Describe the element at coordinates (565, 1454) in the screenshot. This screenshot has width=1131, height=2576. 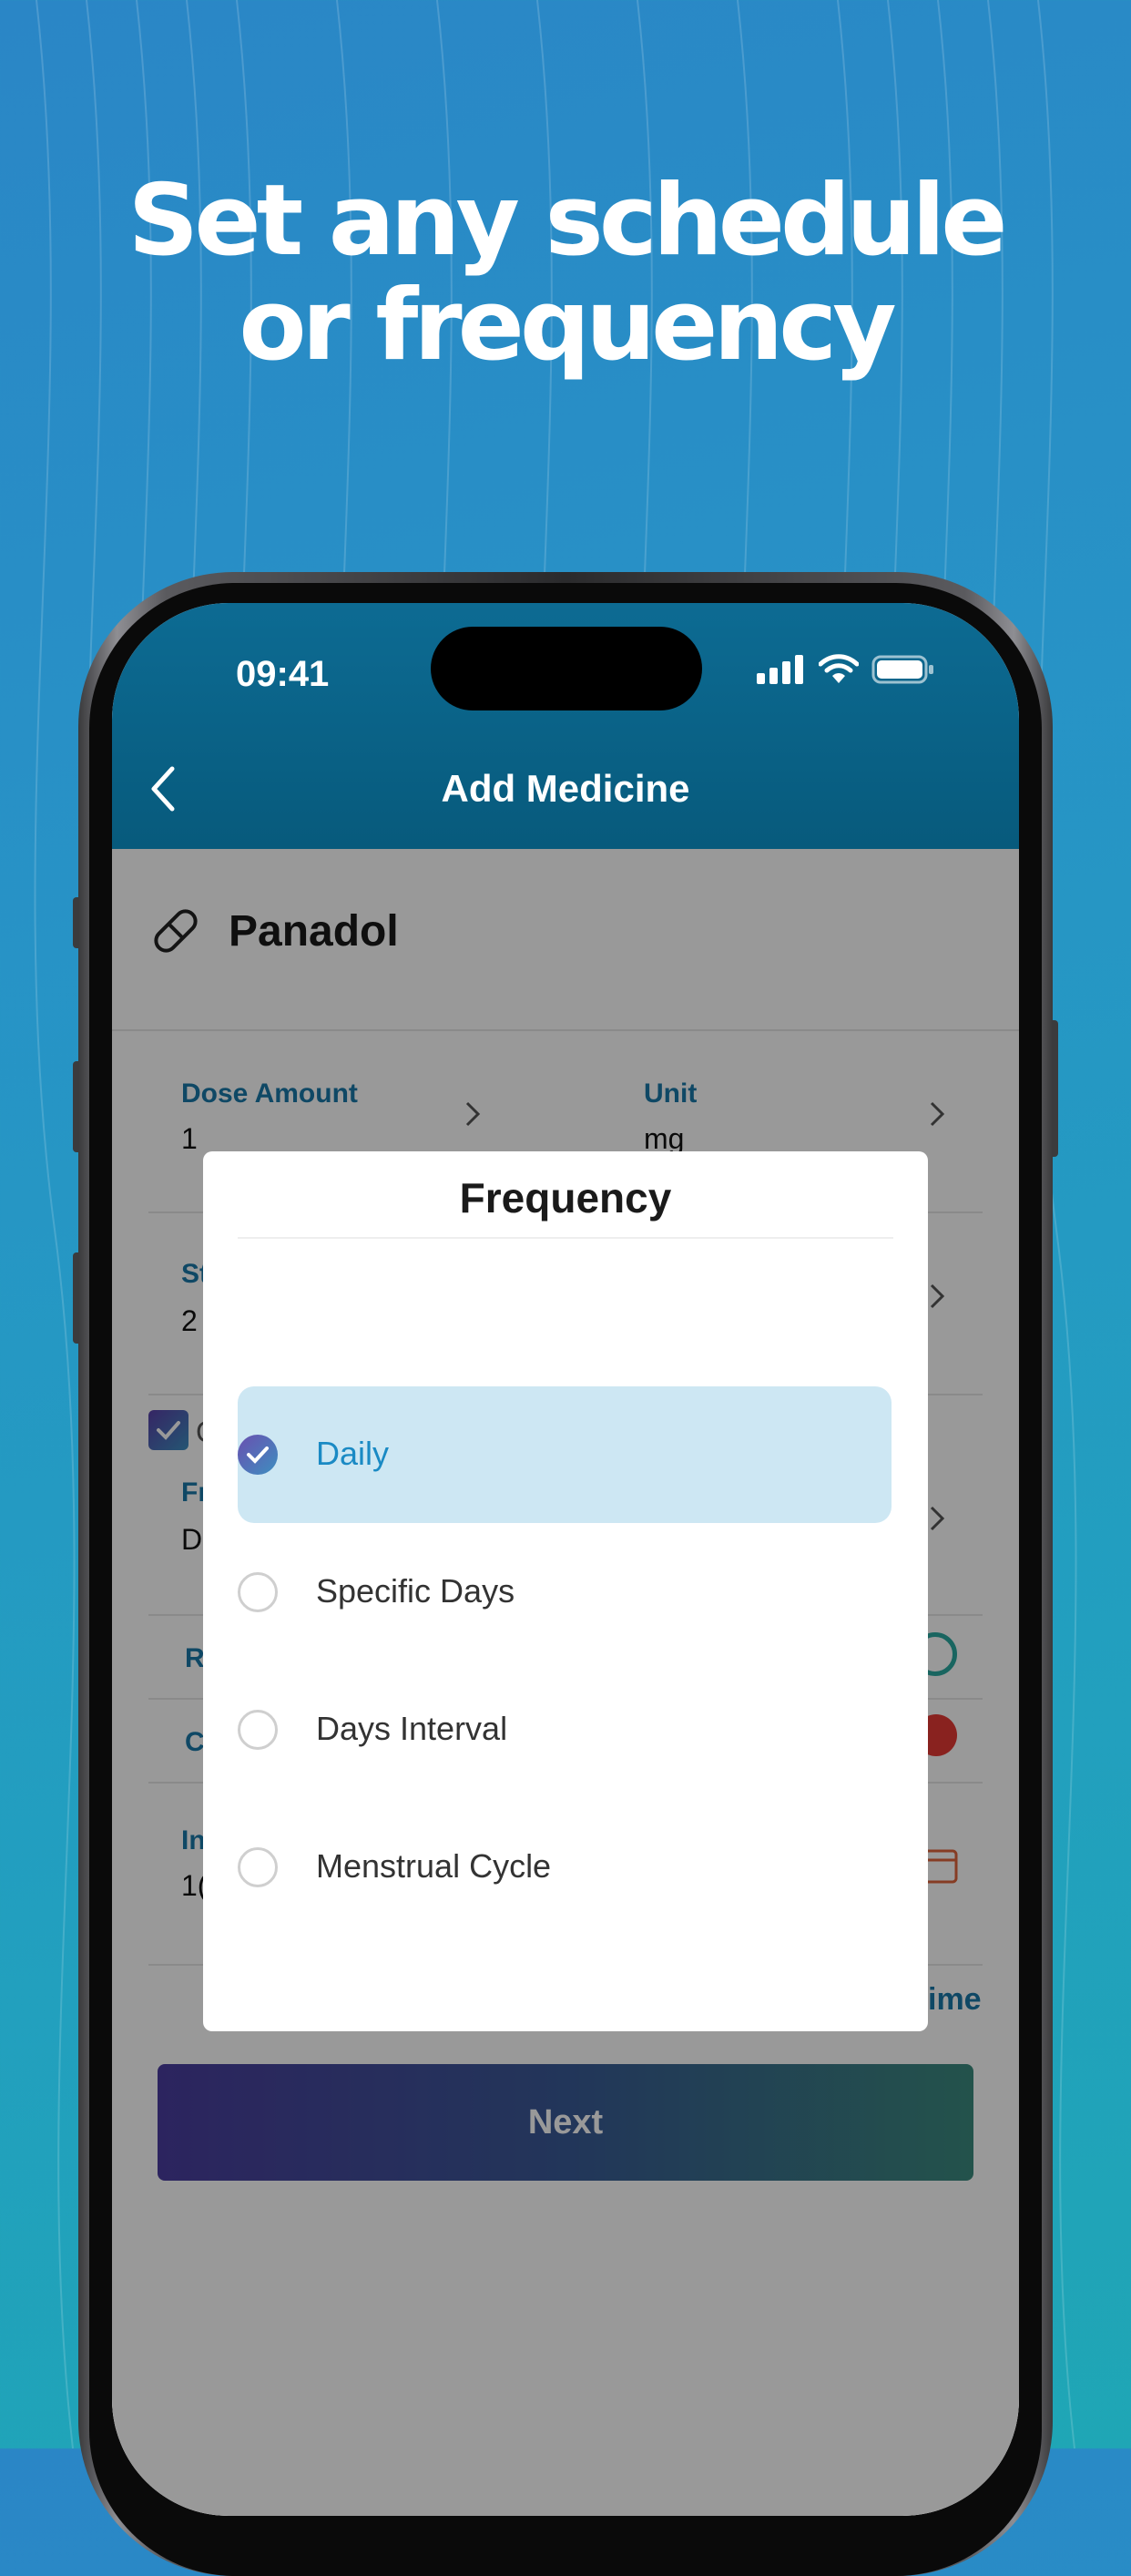
I see `option-daily: Daily` at that location.